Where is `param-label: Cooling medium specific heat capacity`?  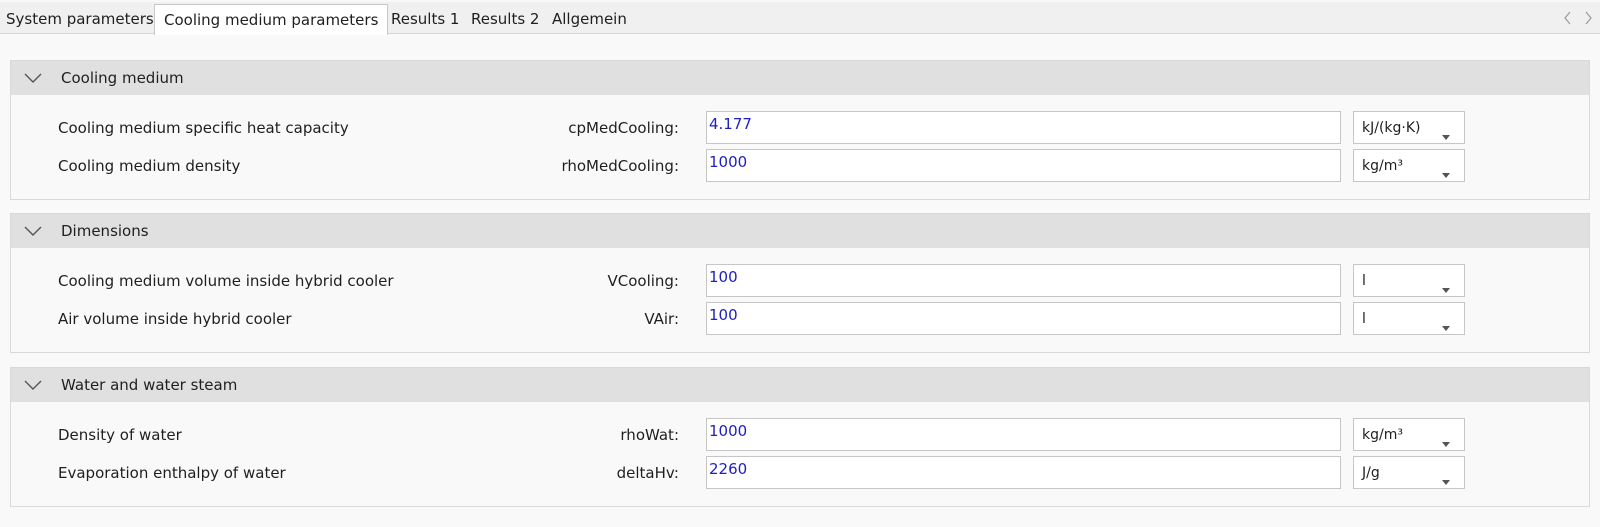 param-label: Cooling medium specific heat capacity is located at coordinates (203, 128).